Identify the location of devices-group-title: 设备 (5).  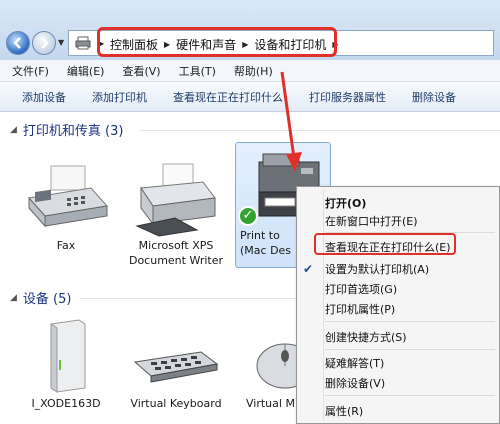
(47, 299).